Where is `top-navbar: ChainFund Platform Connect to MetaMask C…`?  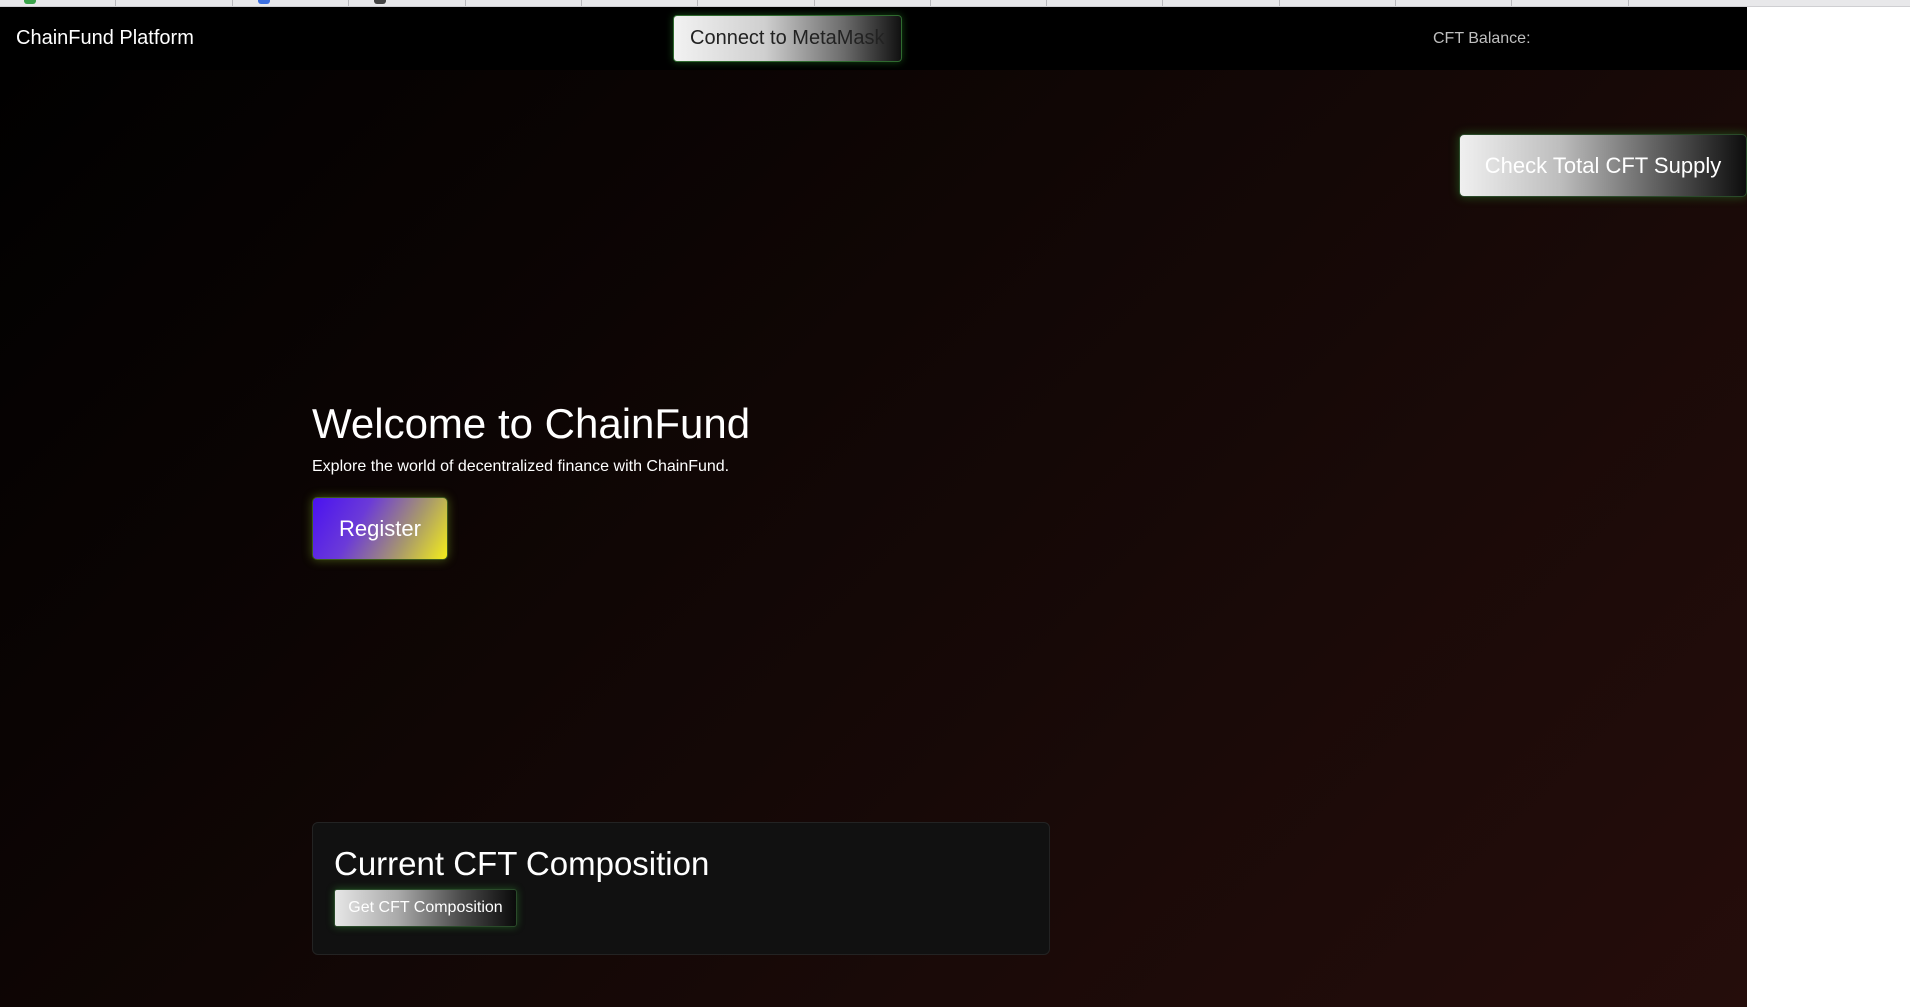 top-navbar: ChainFund Platform Connect to MetaMask C… is located at coordinates (873, 38).